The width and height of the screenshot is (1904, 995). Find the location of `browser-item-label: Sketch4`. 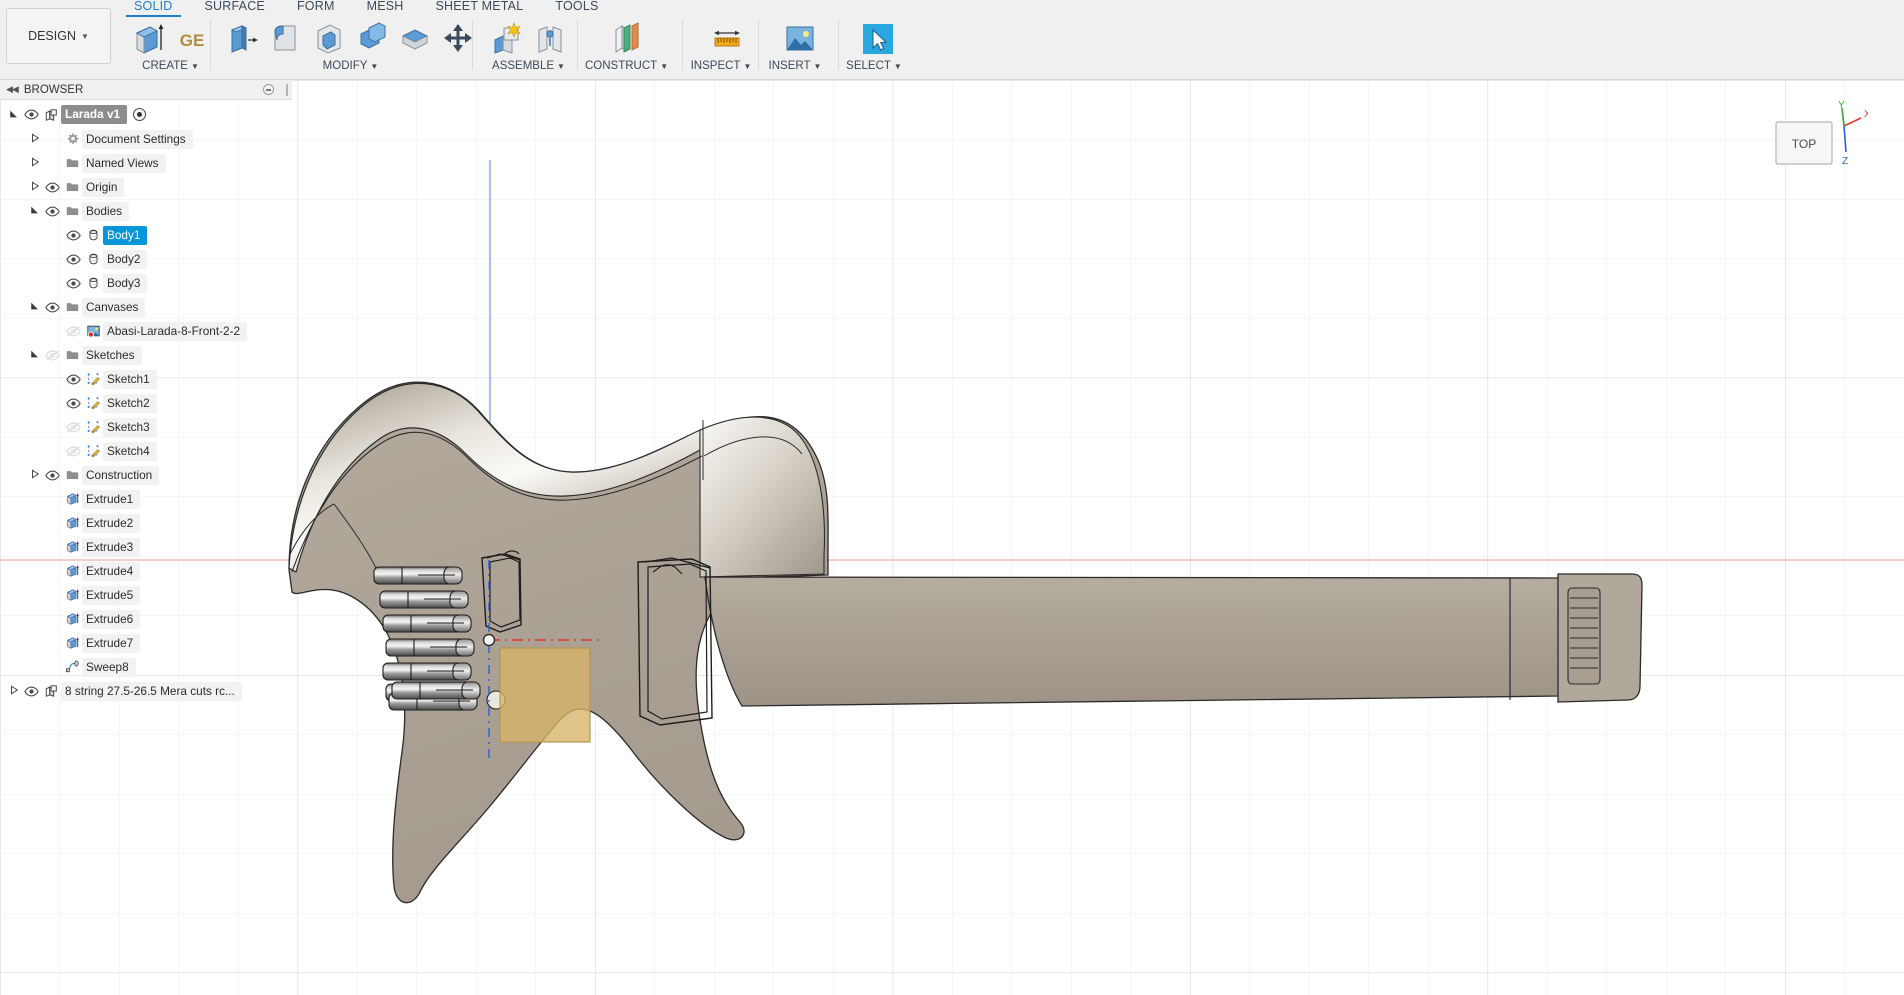

browser-item-label: Sketch4 is located at coordinates (130, 451).